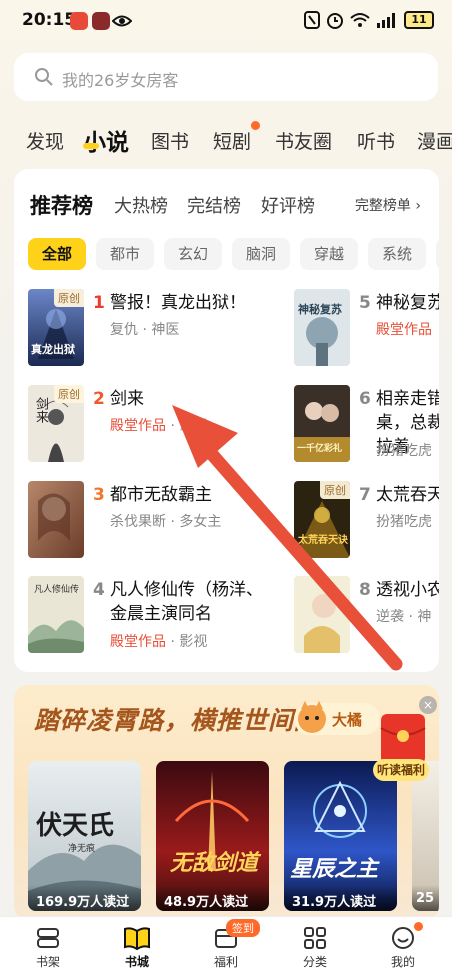 This screenshot has width=452, height=979. Describe the element at coordinates (434, 140) in the screenshot. I see `tab-comics: 漫画` at that location.